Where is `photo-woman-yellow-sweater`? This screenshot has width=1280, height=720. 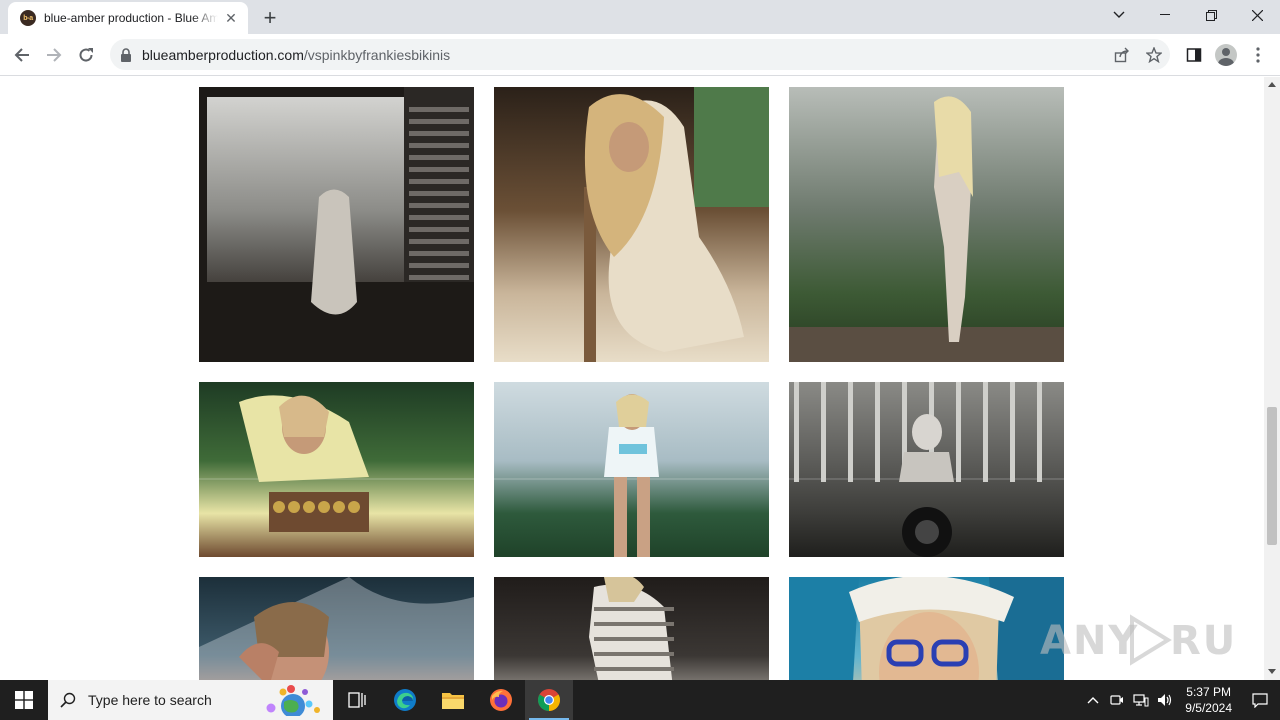 photo-woman-yellow-sweater is located at coordinates (336, 469).